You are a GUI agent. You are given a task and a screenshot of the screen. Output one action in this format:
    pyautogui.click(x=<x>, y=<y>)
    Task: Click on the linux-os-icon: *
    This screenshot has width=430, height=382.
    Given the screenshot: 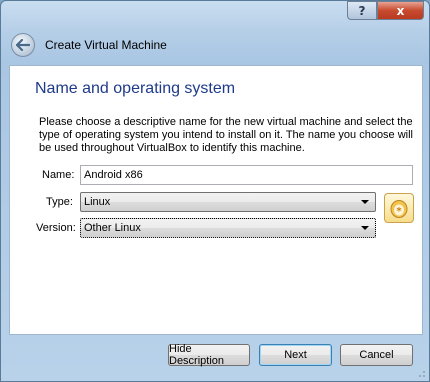 What is the action you would take?
    pyautogui.click(x=399, y=208)
    